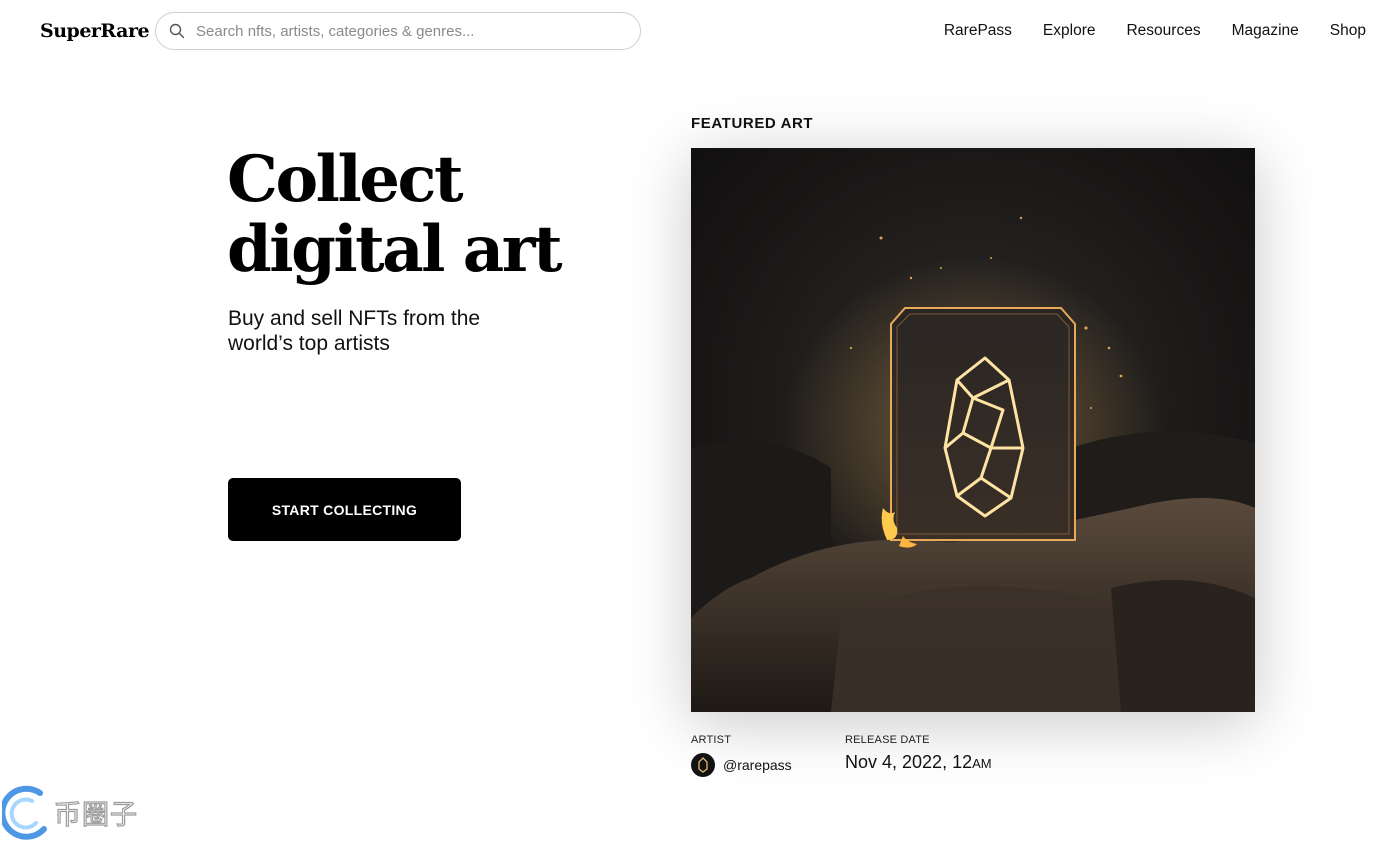 The width and height of the screenshot is (1378, 841). Describe the element at coordinates (909, 762) in the screenshot. I see `release-date-value: Nov 4, 2022, 12` at that location.